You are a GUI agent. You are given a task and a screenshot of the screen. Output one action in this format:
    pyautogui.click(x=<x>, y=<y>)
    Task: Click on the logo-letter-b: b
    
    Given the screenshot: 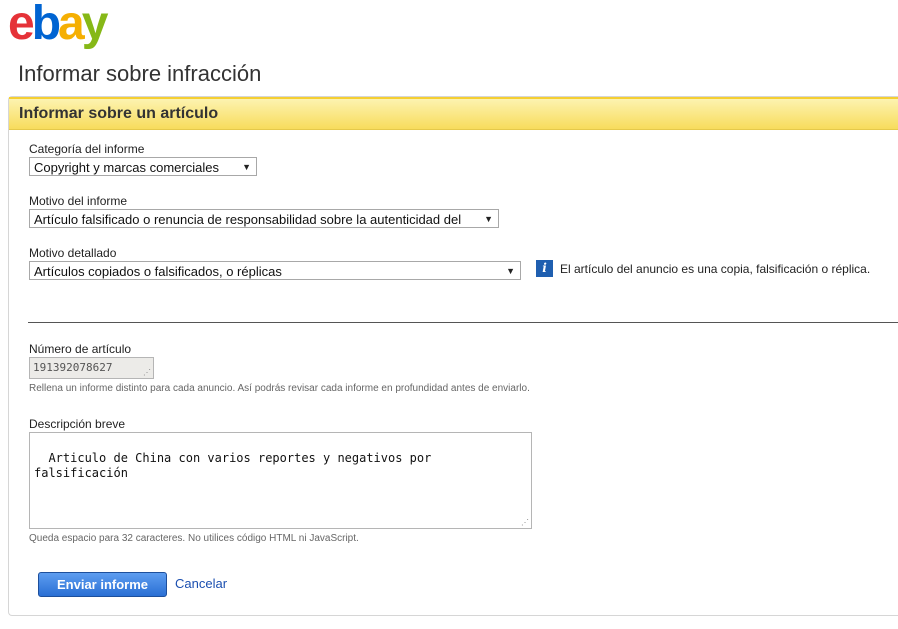 What is the action you would take?
    pyautogui.click(x=46, y=25)
    